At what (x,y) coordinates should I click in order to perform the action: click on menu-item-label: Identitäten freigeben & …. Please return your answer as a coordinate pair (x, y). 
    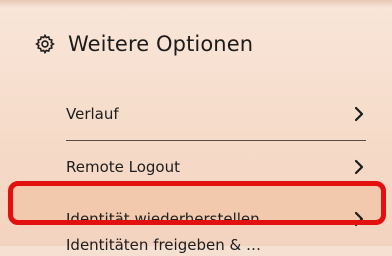
    Looking at the image, I should click on (163, 245).